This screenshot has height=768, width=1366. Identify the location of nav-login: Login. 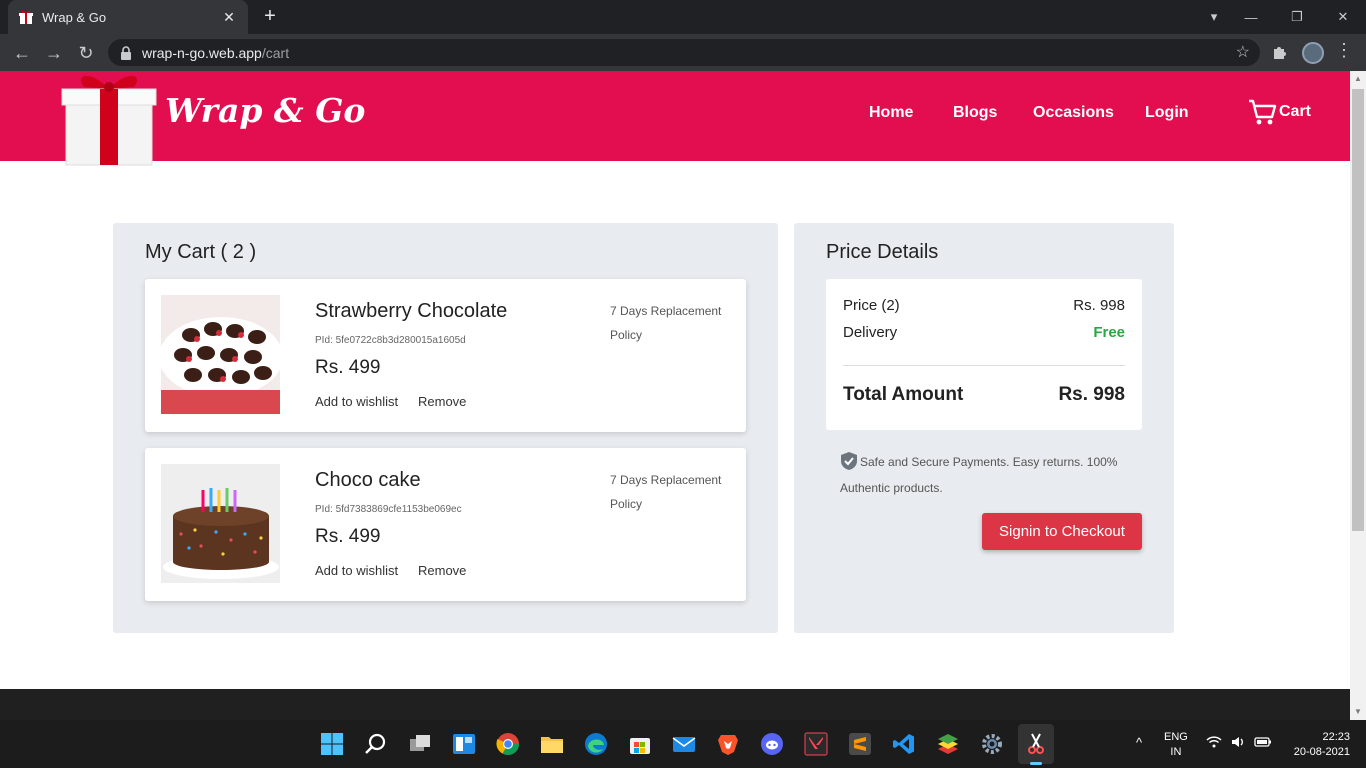
(1167, 113).